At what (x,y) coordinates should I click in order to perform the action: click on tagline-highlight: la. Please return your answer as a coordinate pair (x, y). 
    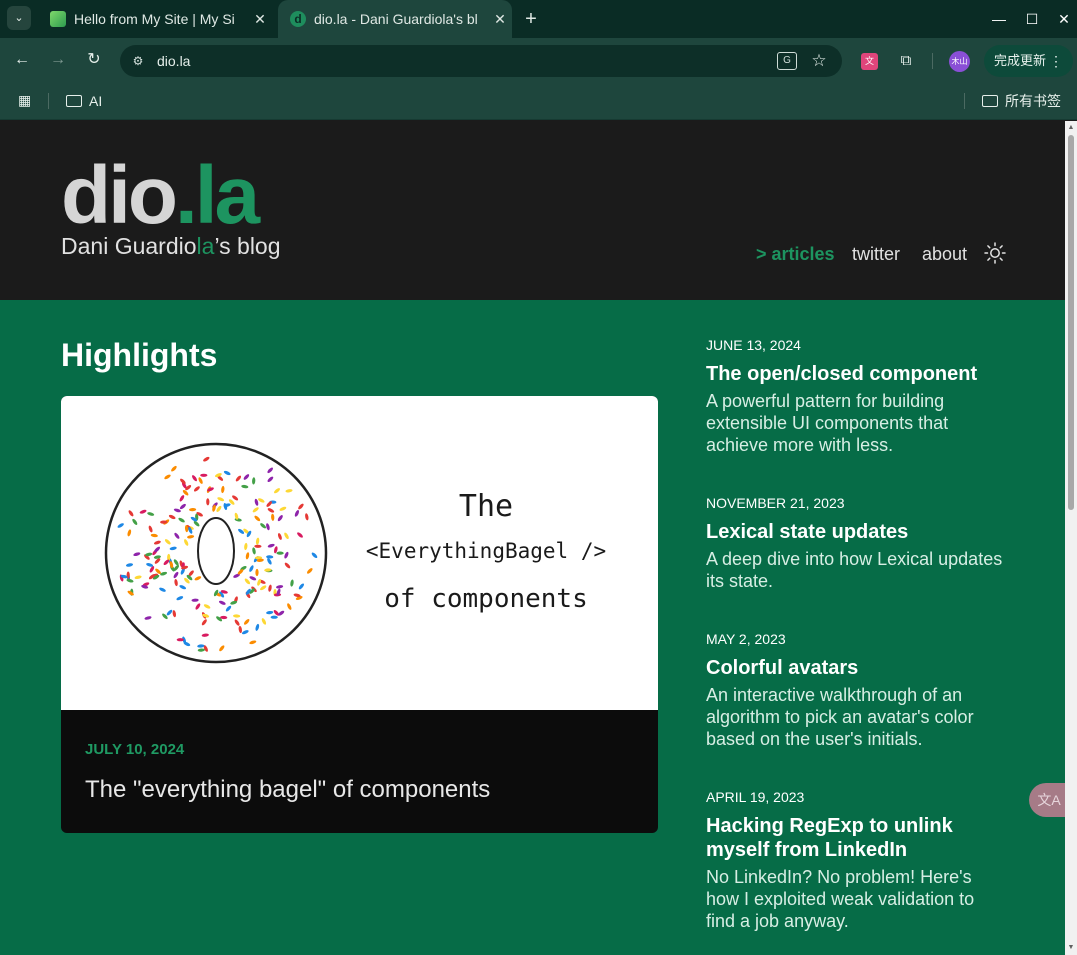
    Looking at the image, I should click on (205, 246).